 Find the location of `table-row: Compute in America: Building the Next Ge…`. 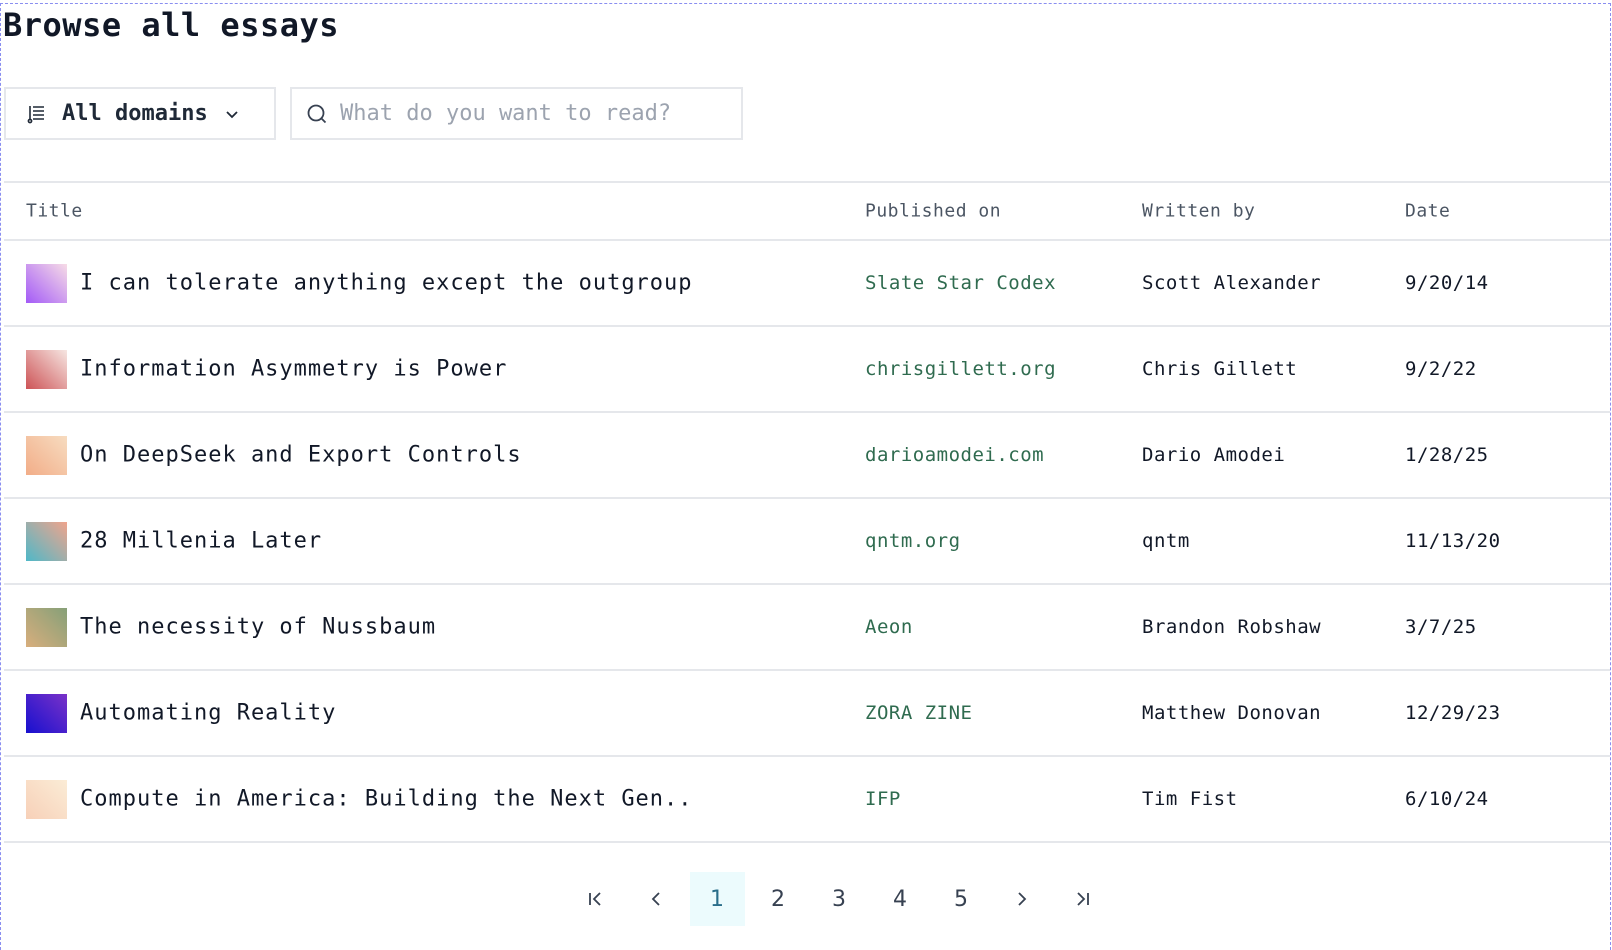

table-row: Compute in America: Building the Next Ge… is located at coordinates (807, 800).